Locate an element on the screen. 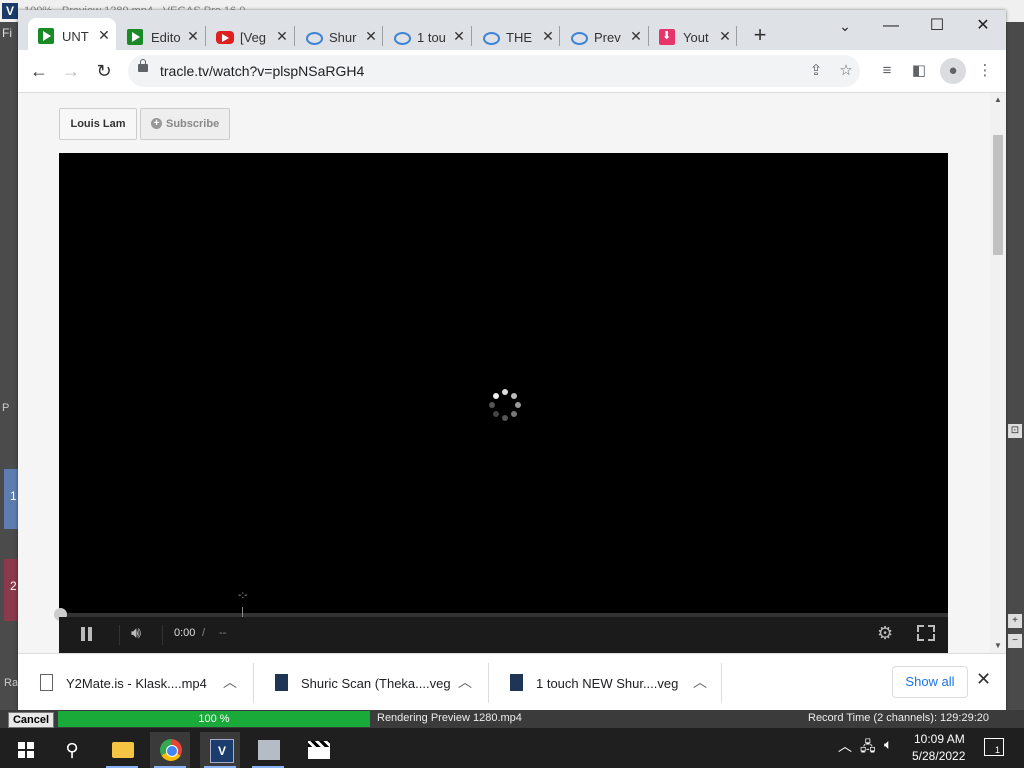 This screenshot has height=768, width=1024. record-time-text: Record Time (2 channels): 129:29:20 is located at coordinates (898, 718).